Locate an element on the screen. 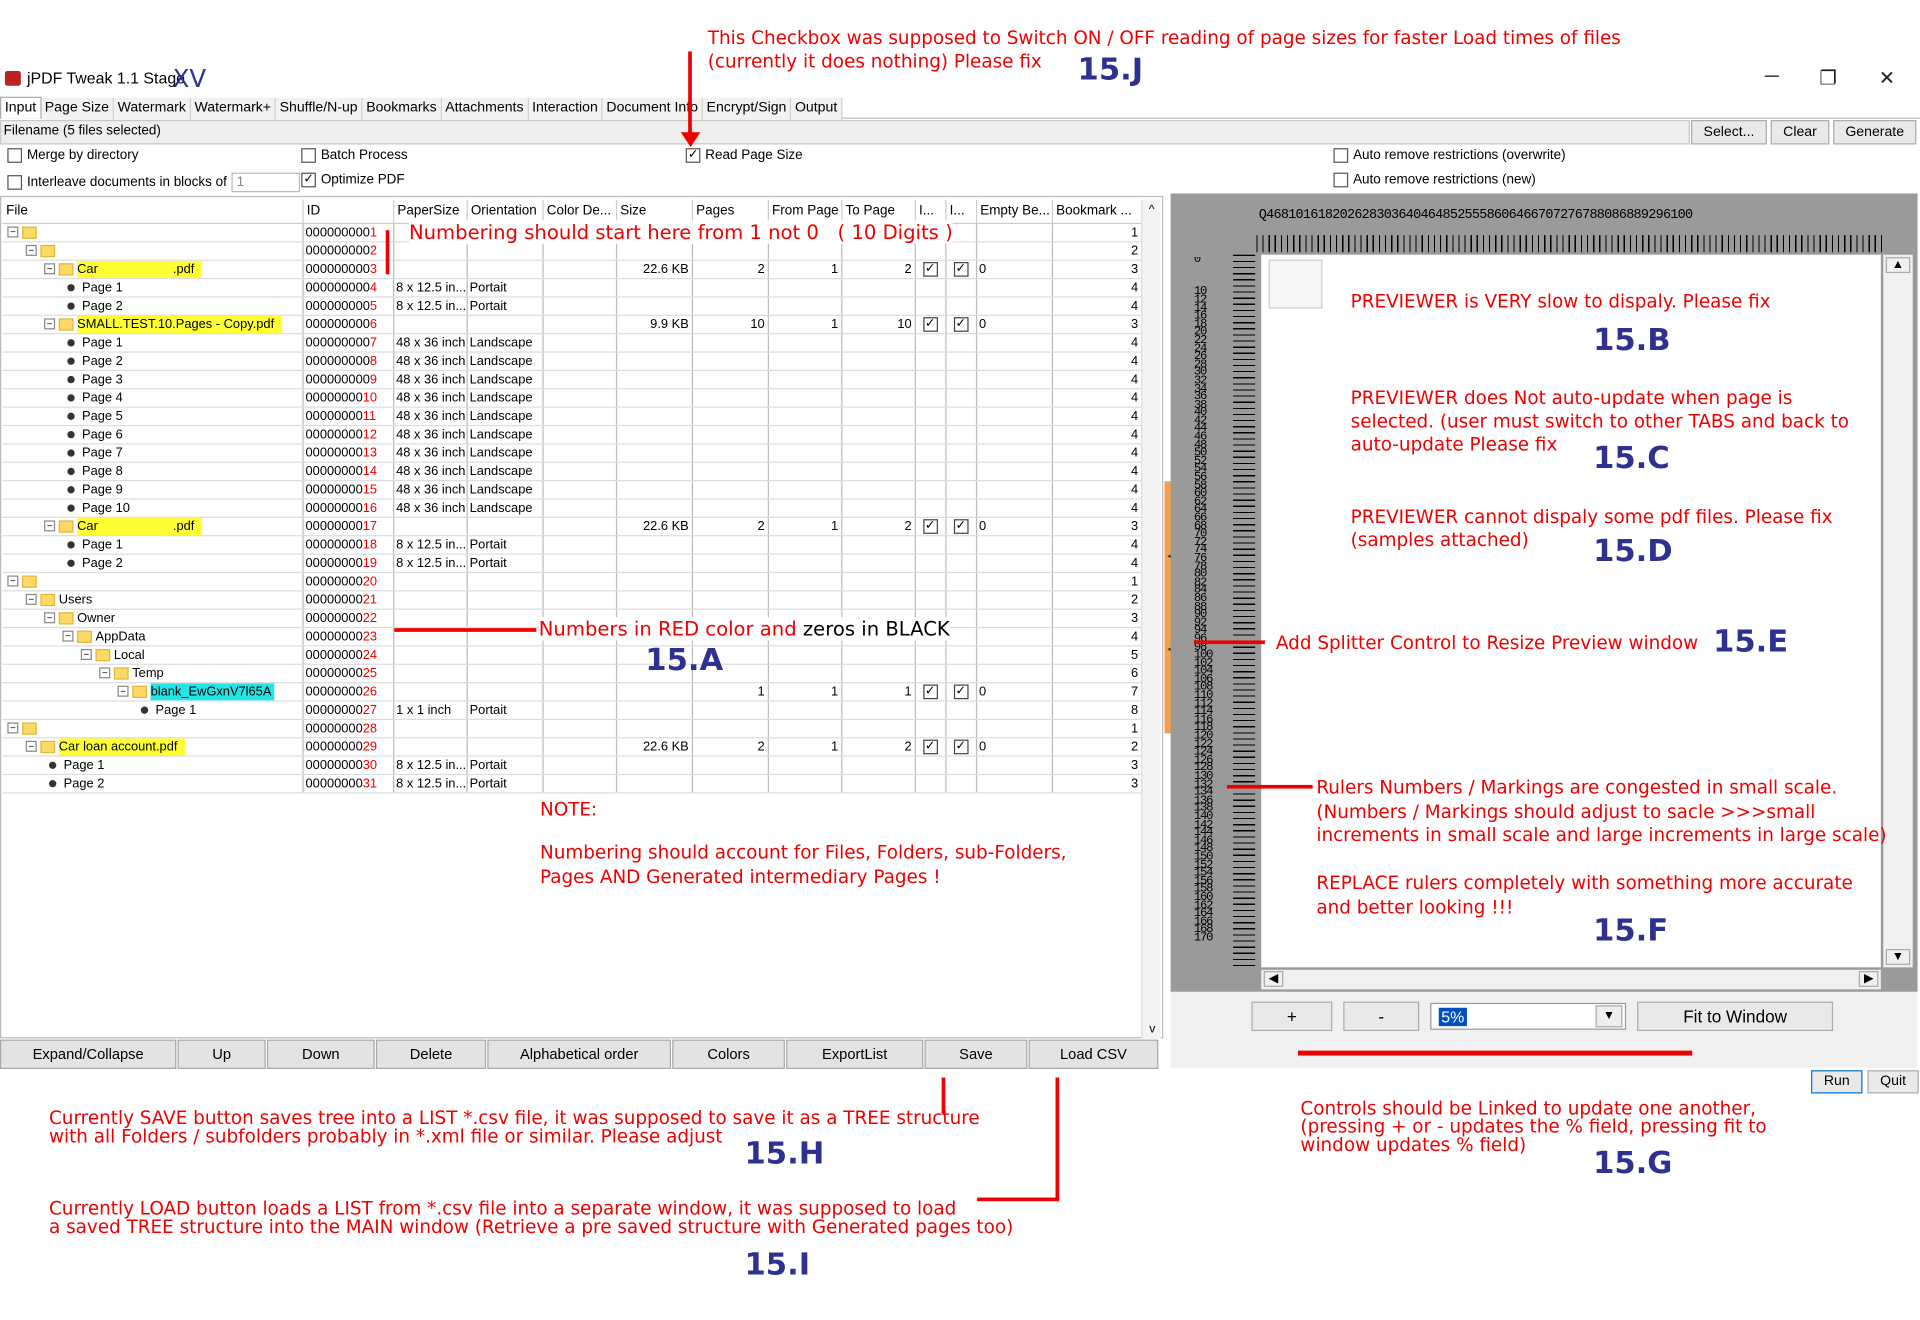  tab-input: Input is located at coordinates (21, 107).